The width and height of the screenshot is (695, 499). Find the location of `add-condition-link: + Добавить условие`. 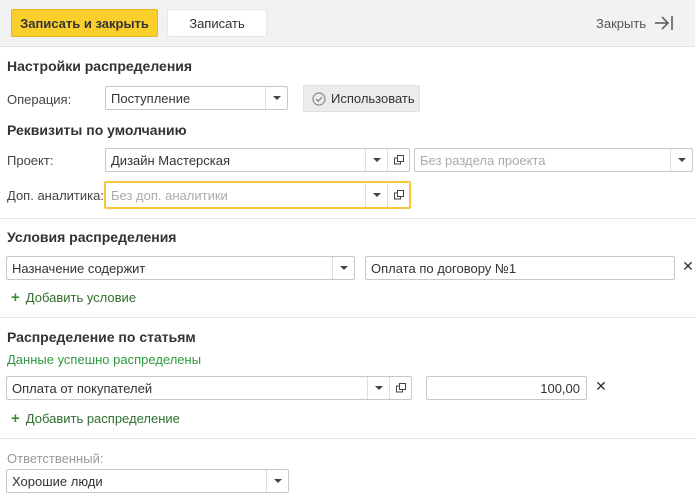

add-condition-link: + Добавить условие is located at coordinates (73, 297).